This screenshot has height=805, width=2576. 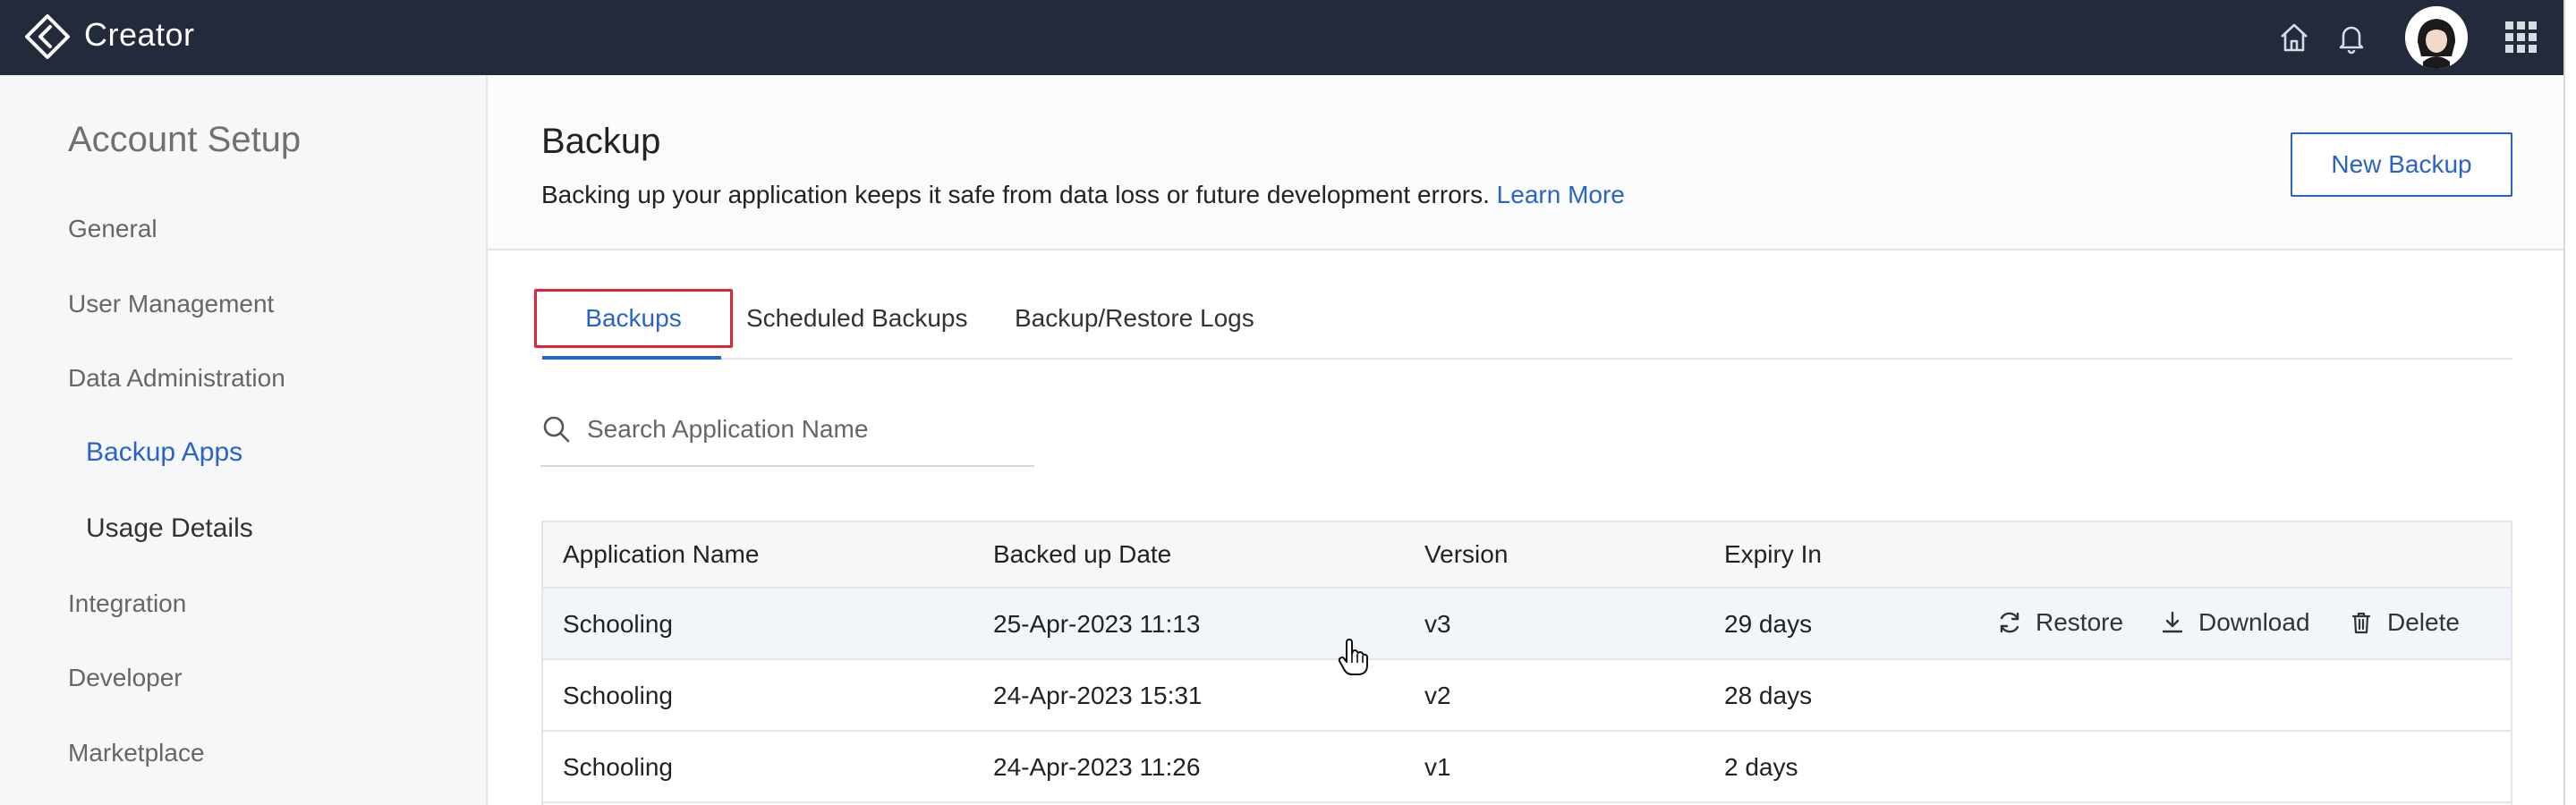 What do you see at coordinates (126, 678) in the screenshot?
I see `sidebar-item-developer: Developer` at bounding box center [126, 678].